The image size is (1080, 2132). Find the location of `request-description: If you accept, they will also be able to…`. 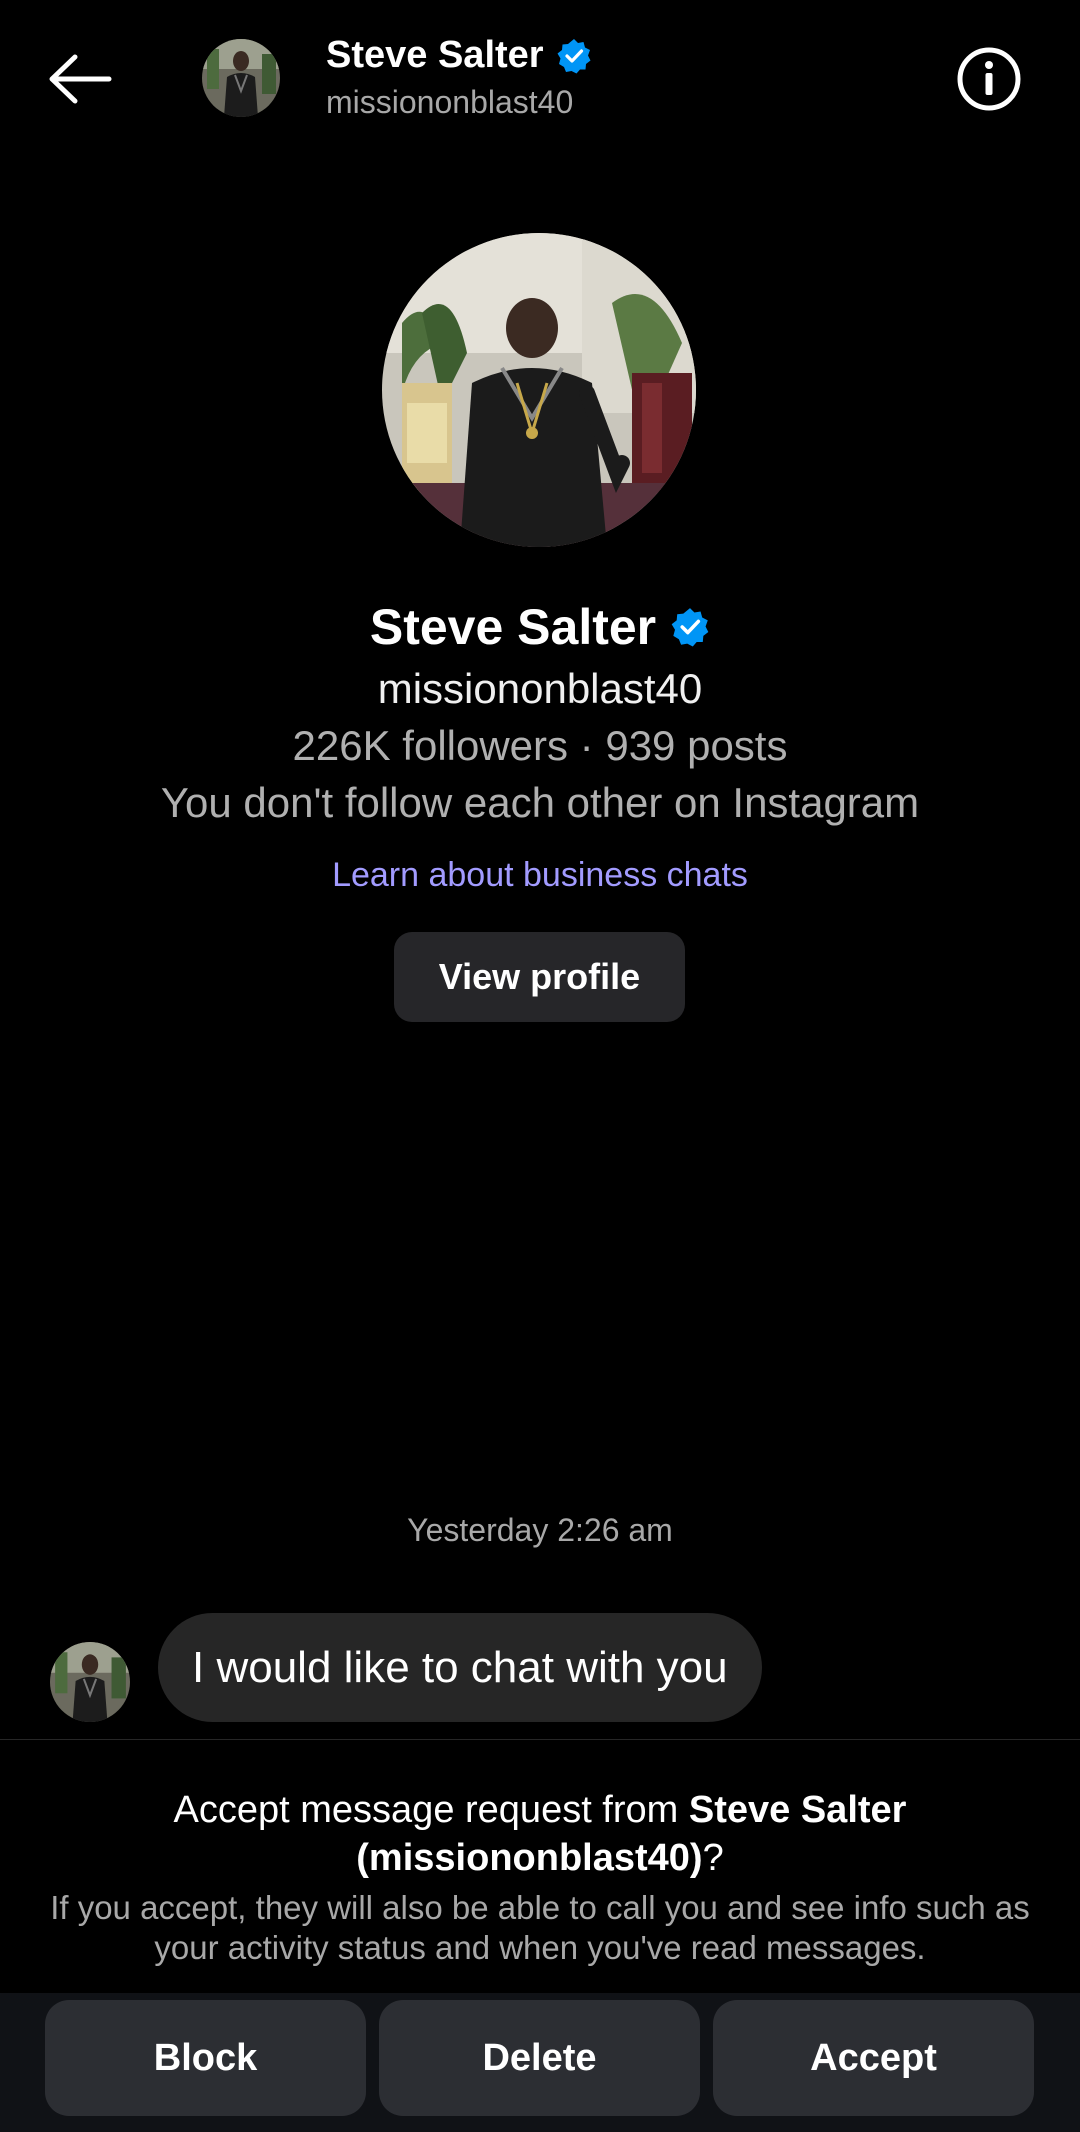

request-description: If you accept, they will also be able to… is located at coordinates (540, 1927).